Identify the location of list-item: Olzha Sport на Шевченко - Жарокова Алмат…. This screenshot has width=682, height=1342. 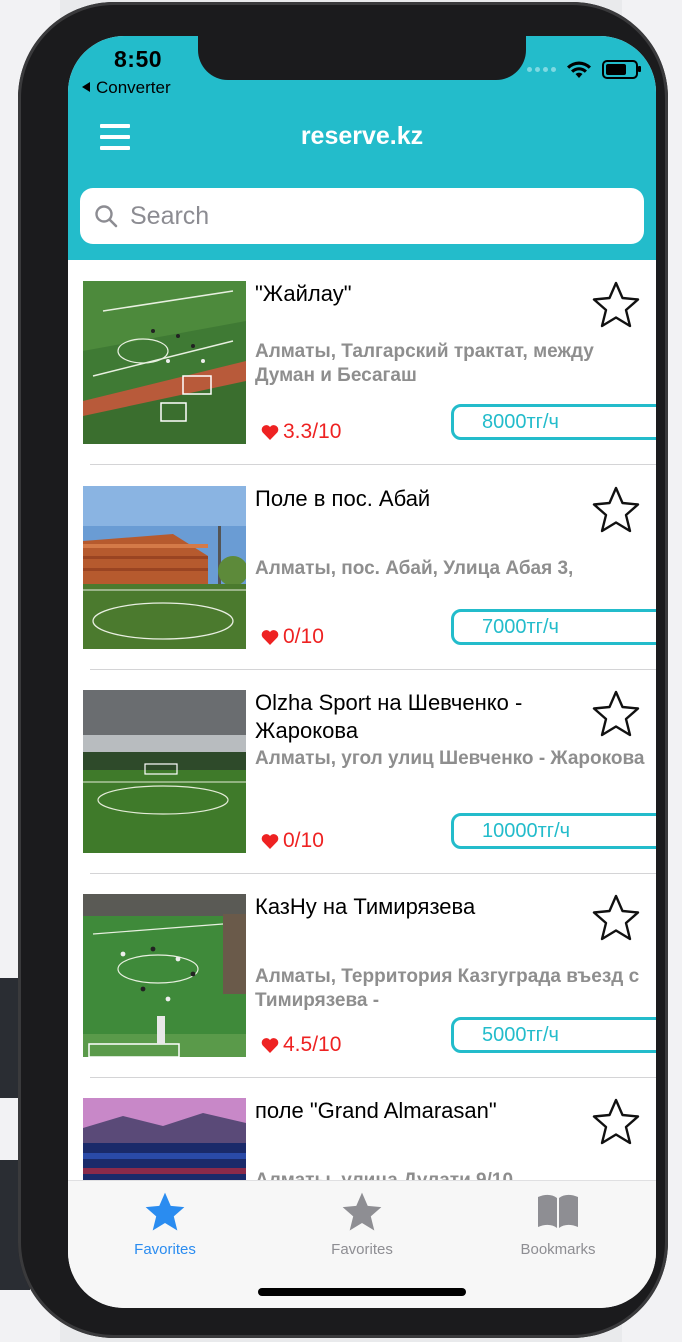
(362, 771).